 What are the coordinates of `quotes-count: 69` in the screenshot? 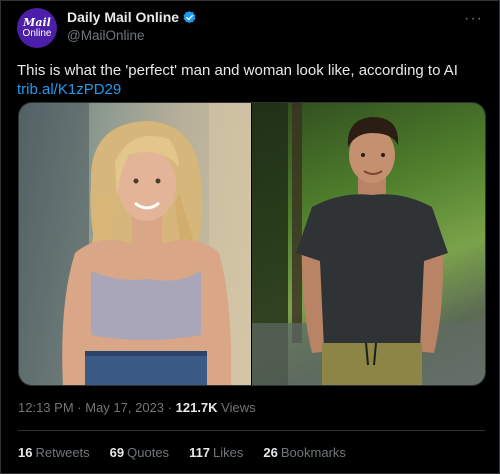 It's located at (117, 452).